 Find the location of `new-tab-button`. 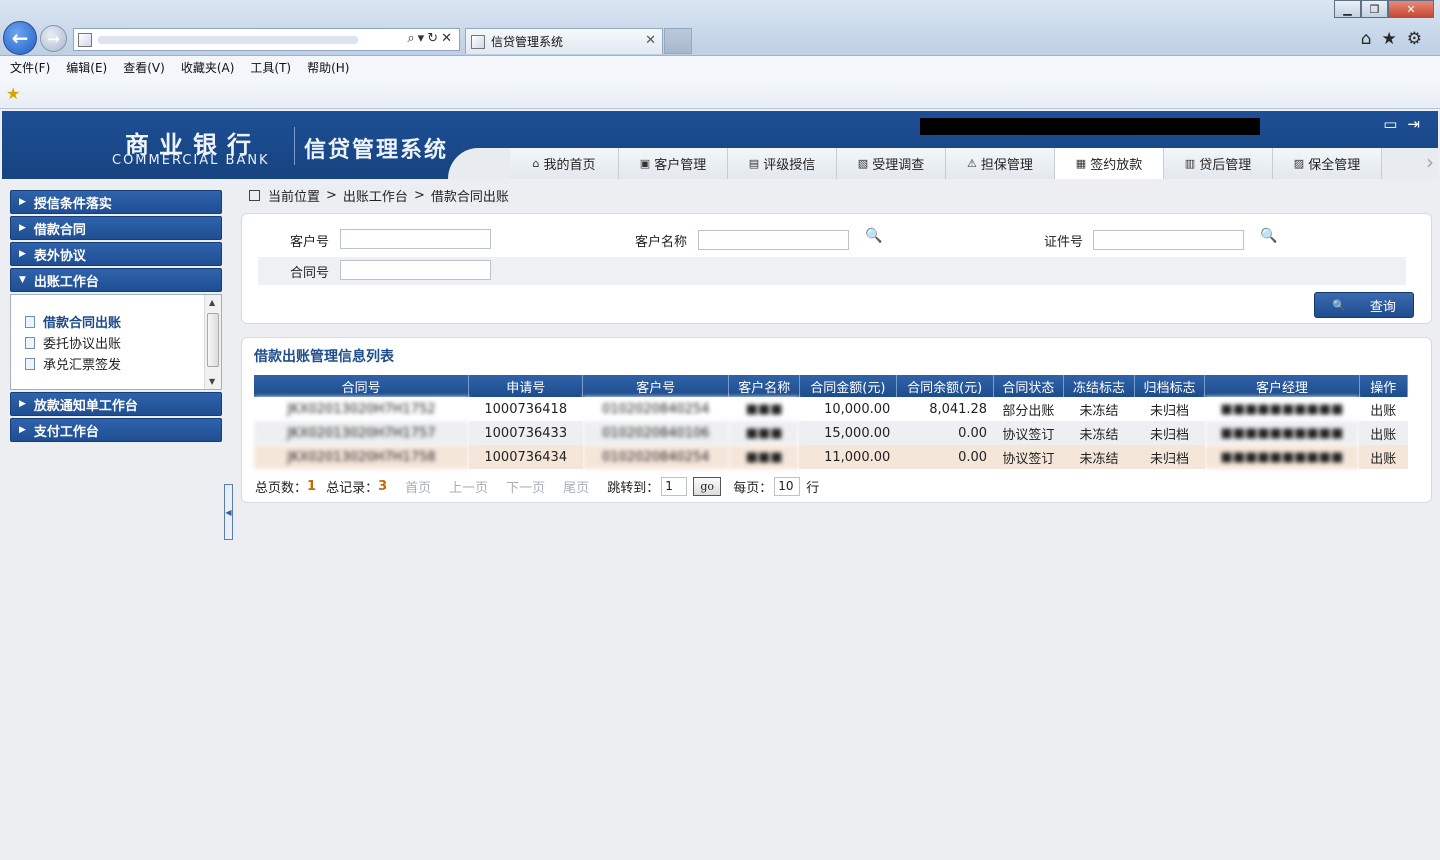

new-tab-button is located at coordinates (678, 41).